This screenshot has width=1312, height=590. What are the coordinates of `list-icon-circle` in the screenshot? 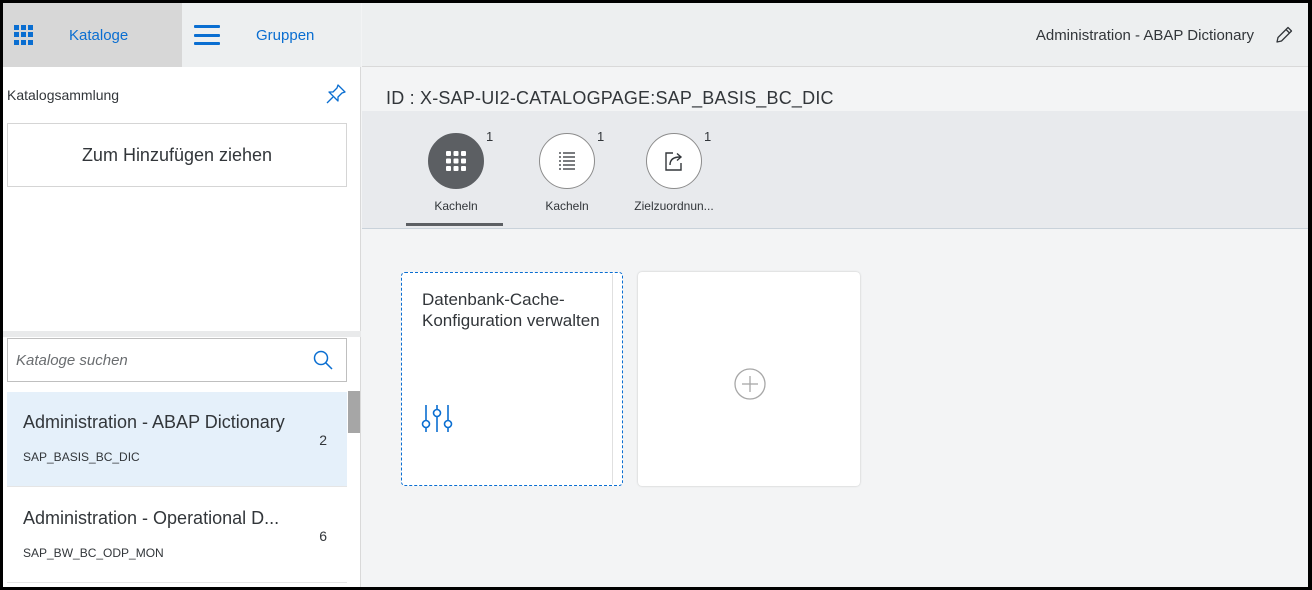 It's located at (567, 161).